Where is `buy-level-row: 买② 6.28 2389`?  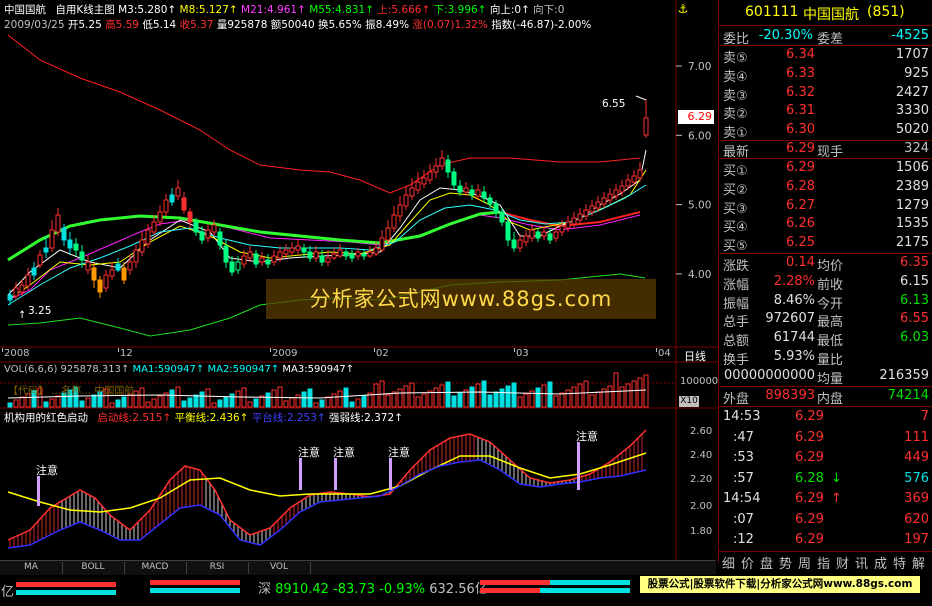
buy-level-row: 买② 6.28 2389 is located at coordinates (825, 188).